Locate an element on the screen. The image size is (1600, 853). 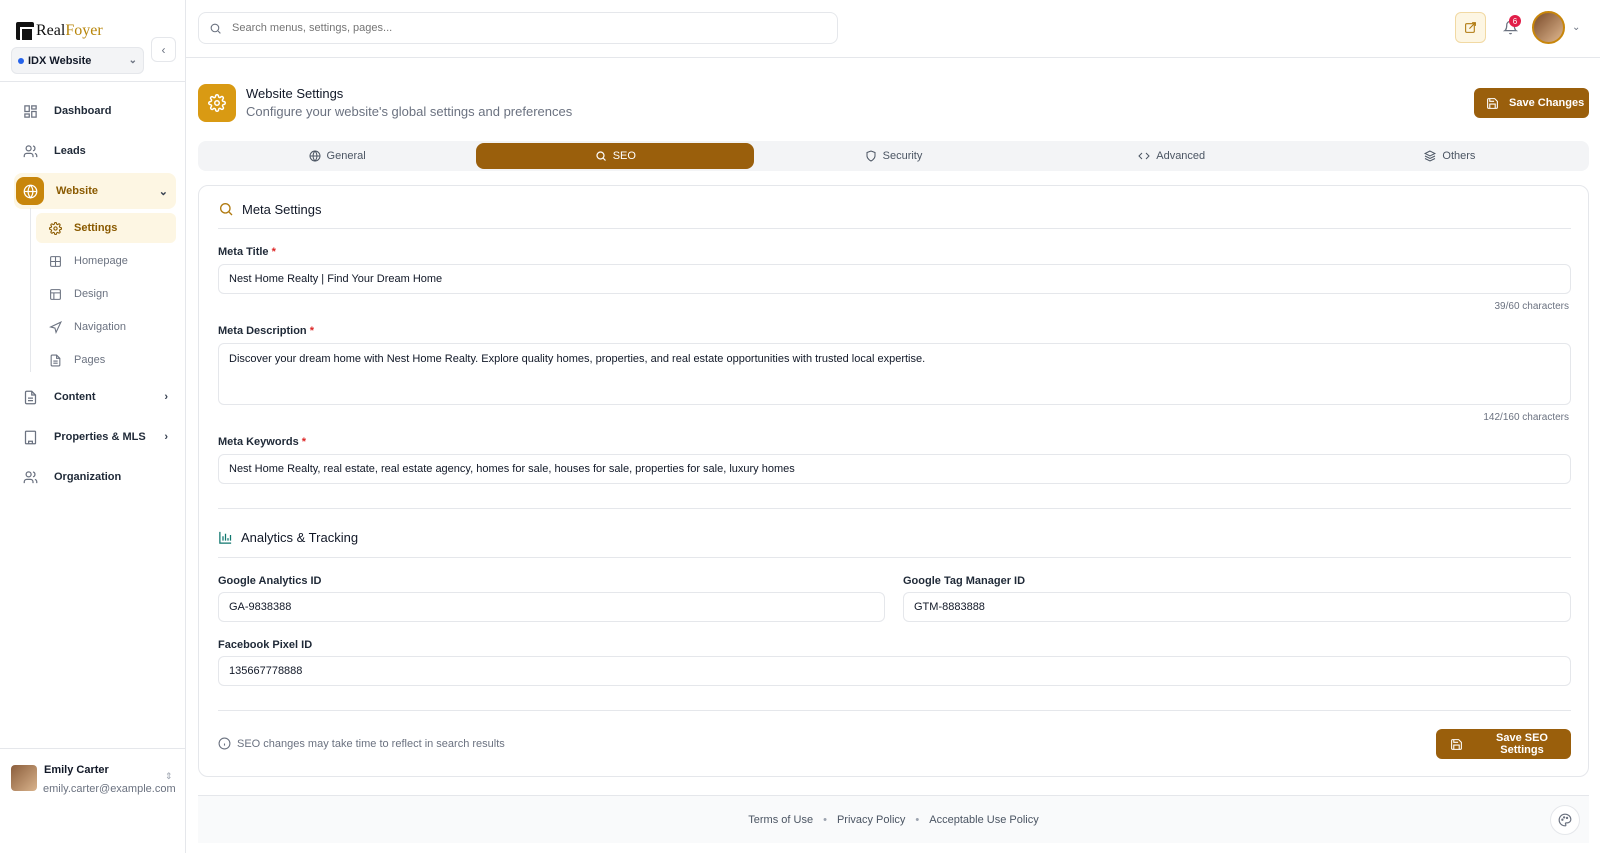
users-icon is located at coordinates (30, 151).